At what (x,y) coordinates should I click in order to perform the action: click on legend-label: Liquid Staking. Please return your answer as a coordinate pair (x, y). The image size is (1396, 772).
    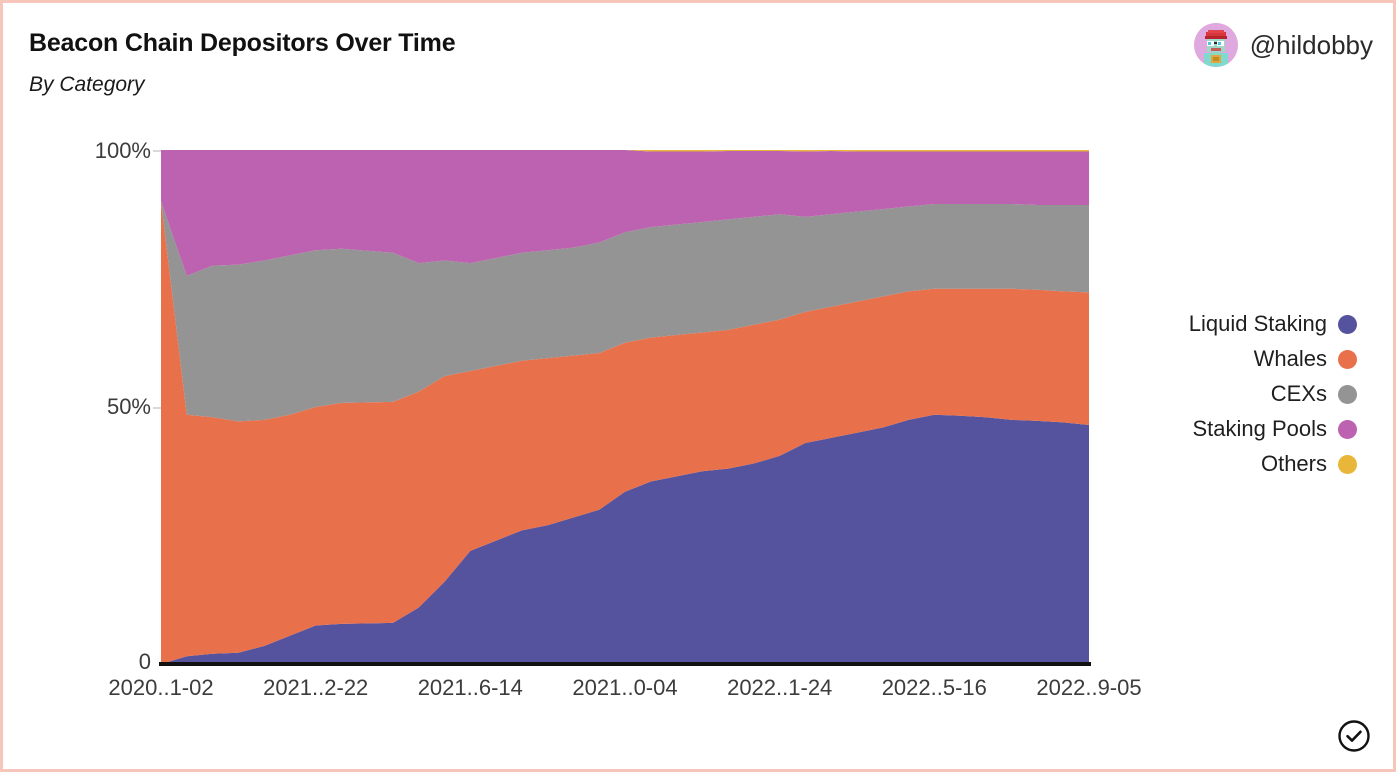
    Looking at the image, I should click on (1257, 323).